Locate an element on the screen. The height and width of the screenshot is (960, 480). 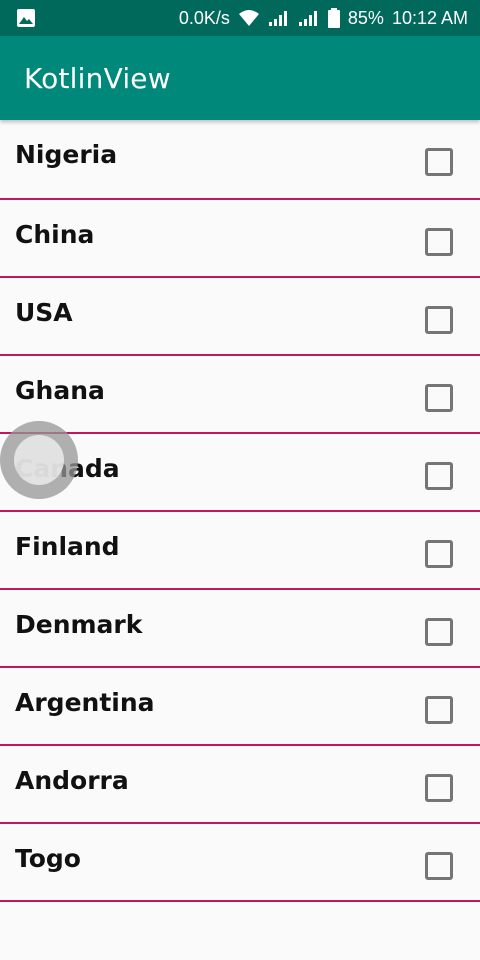
list-item: China is located at coordinates (240, 239).